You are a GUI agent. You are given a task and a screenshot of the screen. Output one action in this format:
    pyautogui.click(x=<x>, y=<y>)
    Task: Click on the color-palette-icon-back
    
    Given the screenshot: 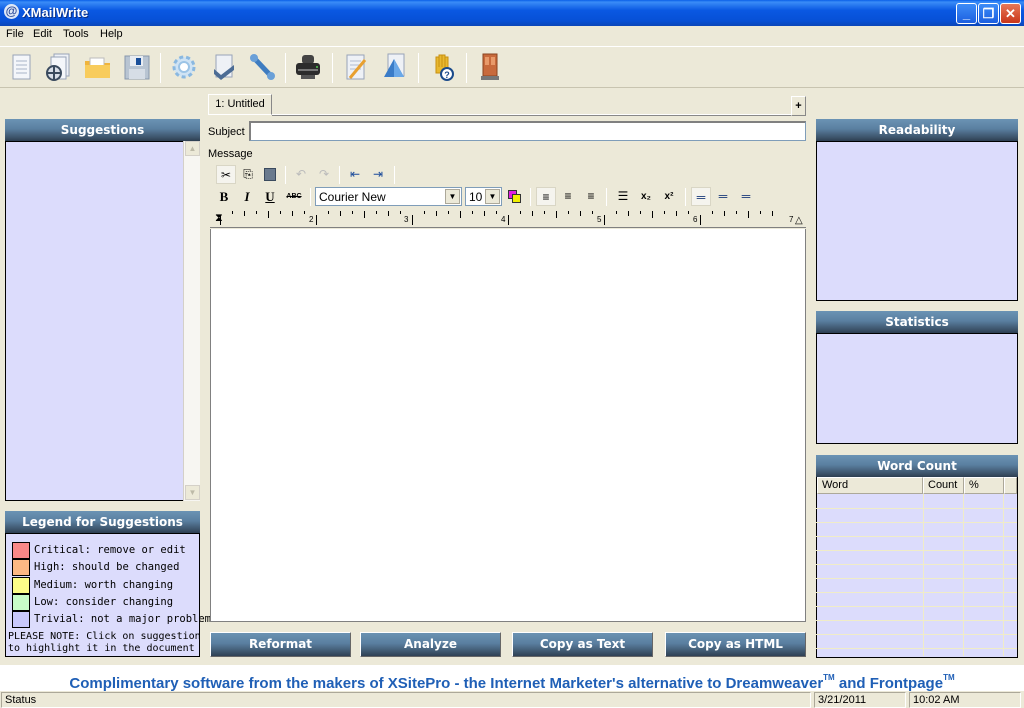 What is the action you would take?
    pyautogui.click(x=516, y=198)
    